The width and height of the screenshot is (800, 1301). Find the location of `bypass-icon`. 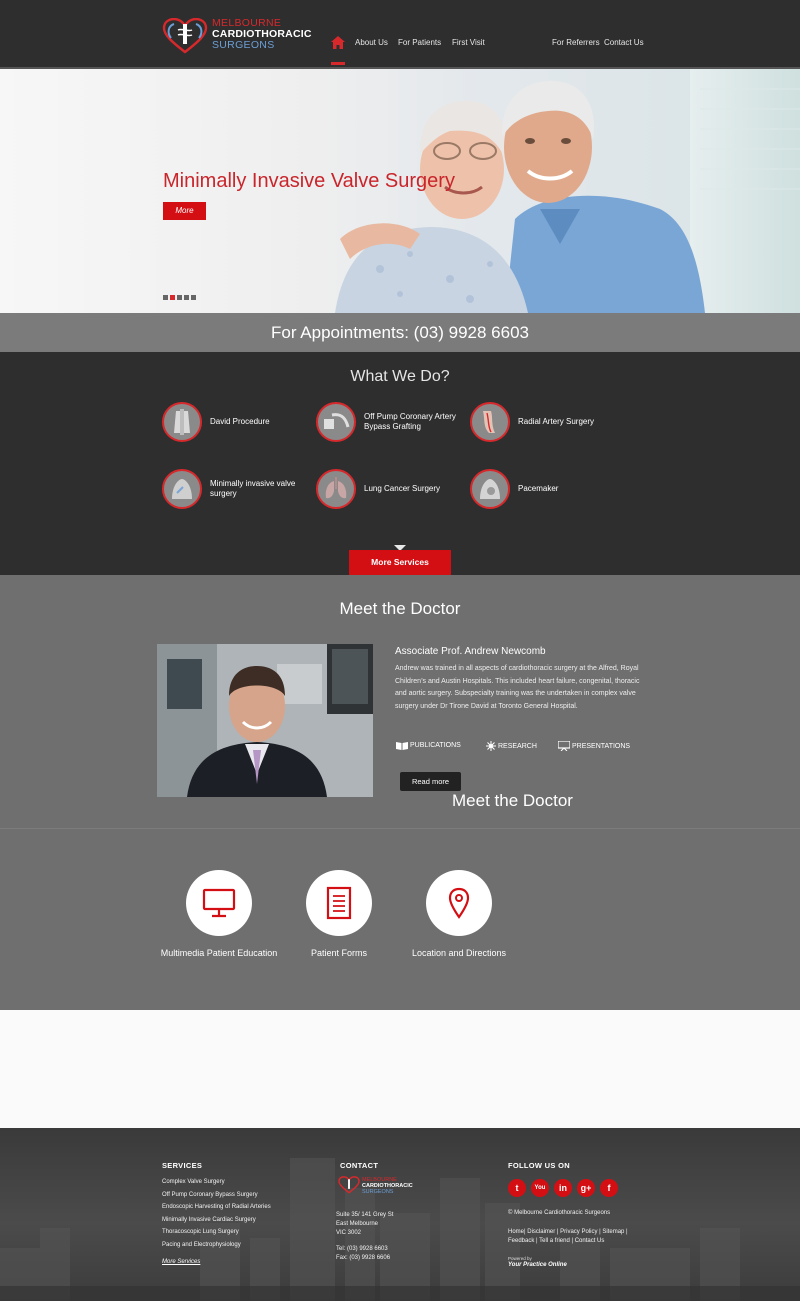

bypass-icon is located at coordinates (336, 422).